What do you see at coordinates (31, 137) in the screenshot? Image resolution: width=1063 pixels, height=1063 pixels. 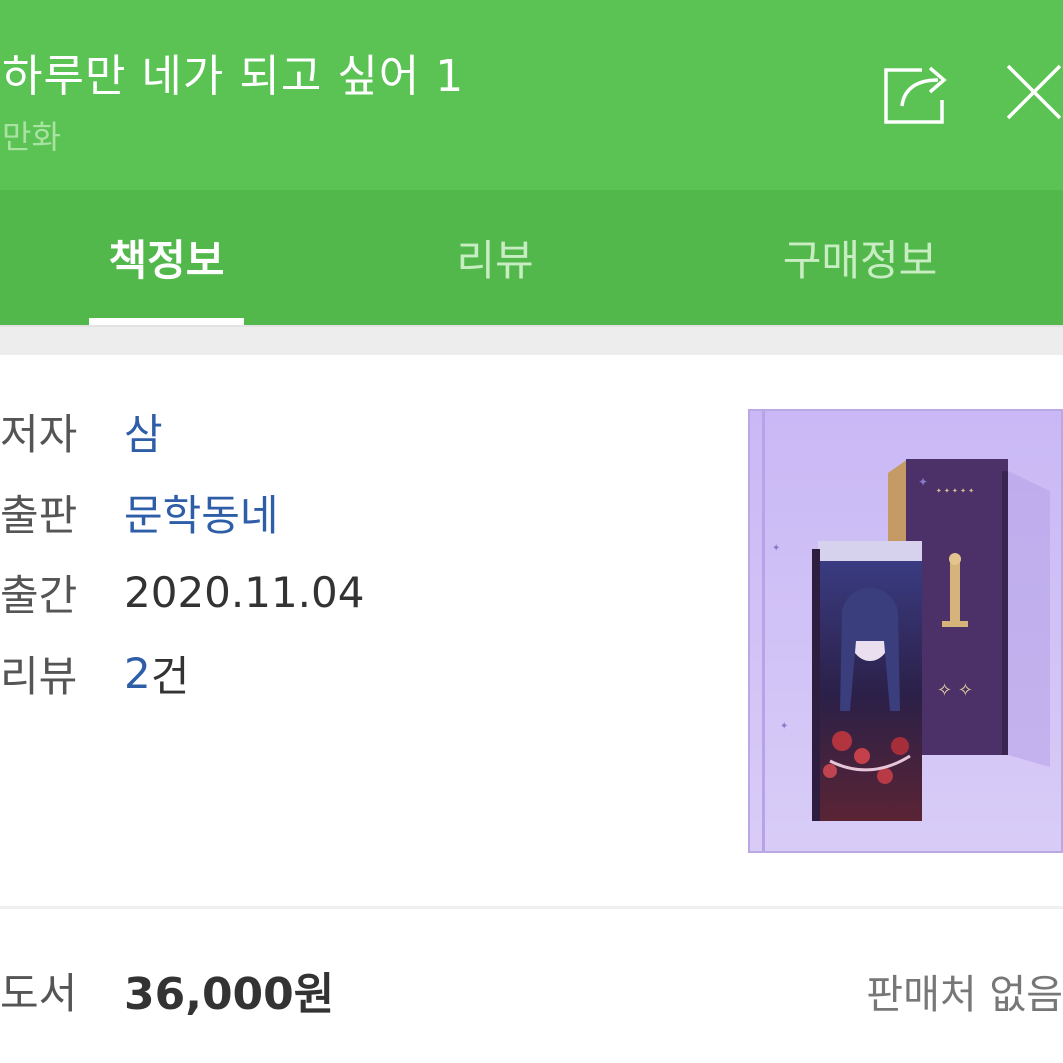 I see `book-category: 만화` at bounding box center [31, 137].